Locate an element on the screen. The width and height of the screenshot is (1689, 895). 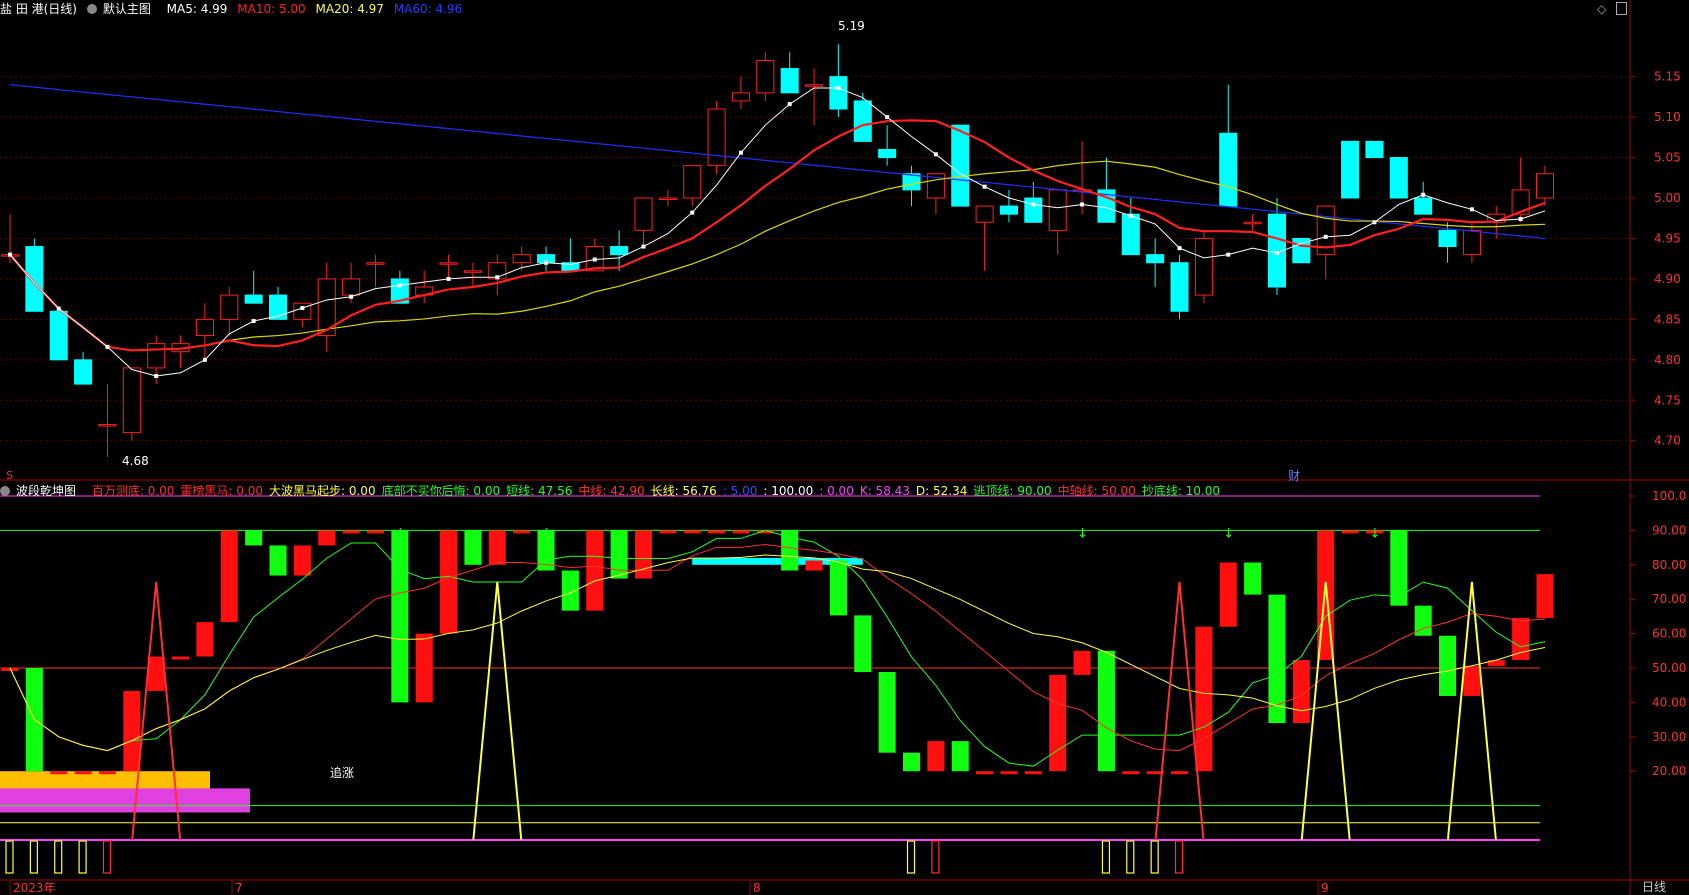
osc-value-12: 逃顶线: 90.00 is located at coordinates (1012, 491).